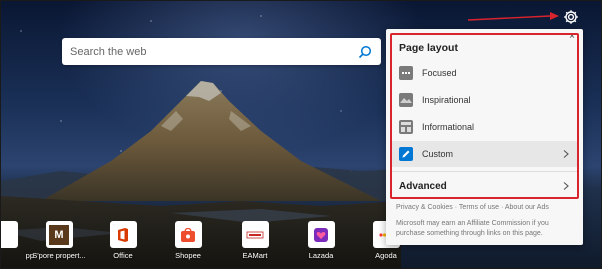 This screenshot has height=269, width=602. Describe the element at coordinates (448, 127) in the screenshot. I see `layout-option-label: Informational` at that location.